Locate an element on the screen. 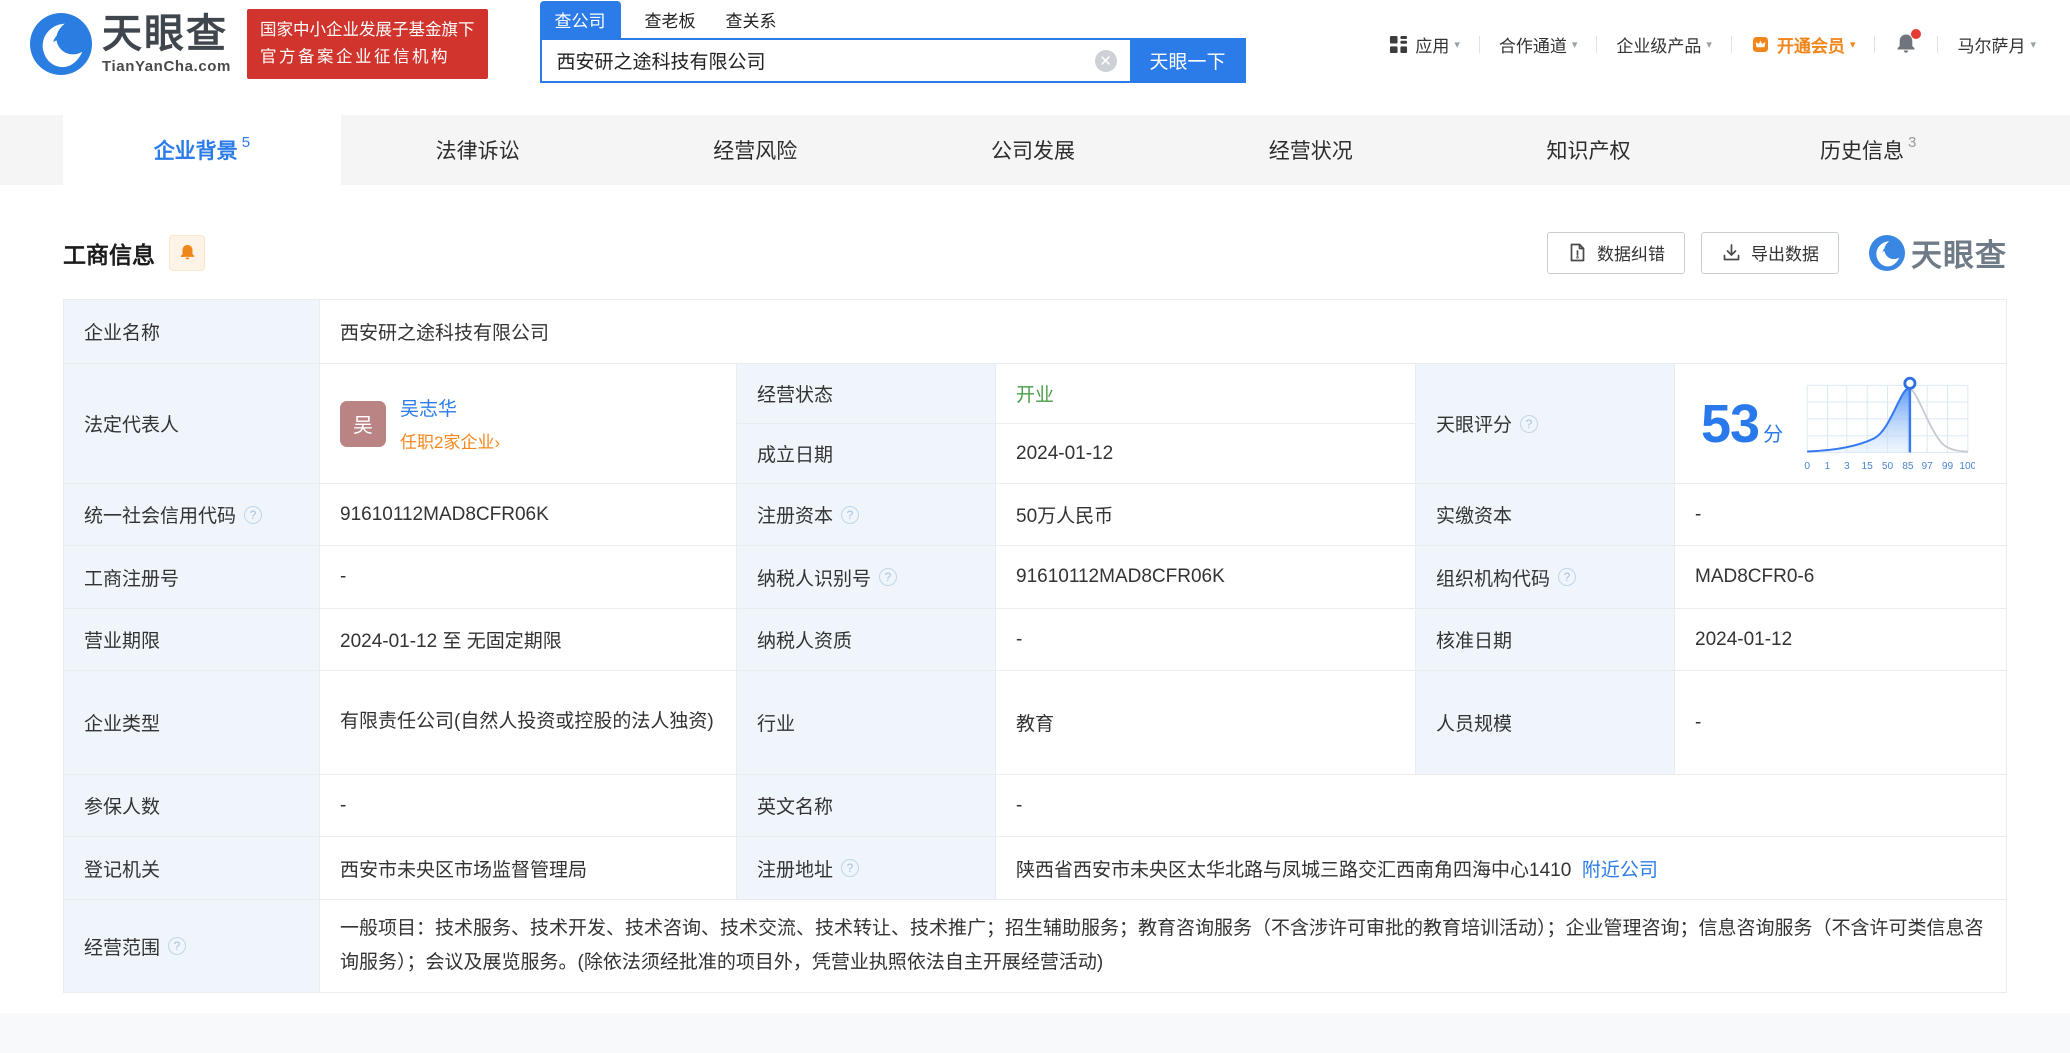 The width and height of the screenshot is (2070, 1053). tab-count: 5 is located at coordinates (246, 142).